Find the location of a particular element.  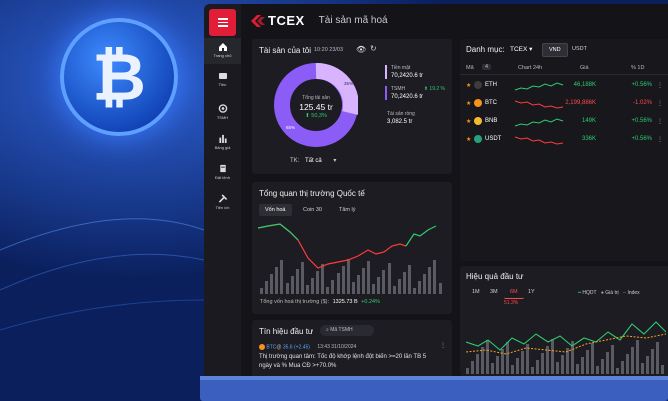

legend-label: Tiền mặt is located at coordinates (401, 68).